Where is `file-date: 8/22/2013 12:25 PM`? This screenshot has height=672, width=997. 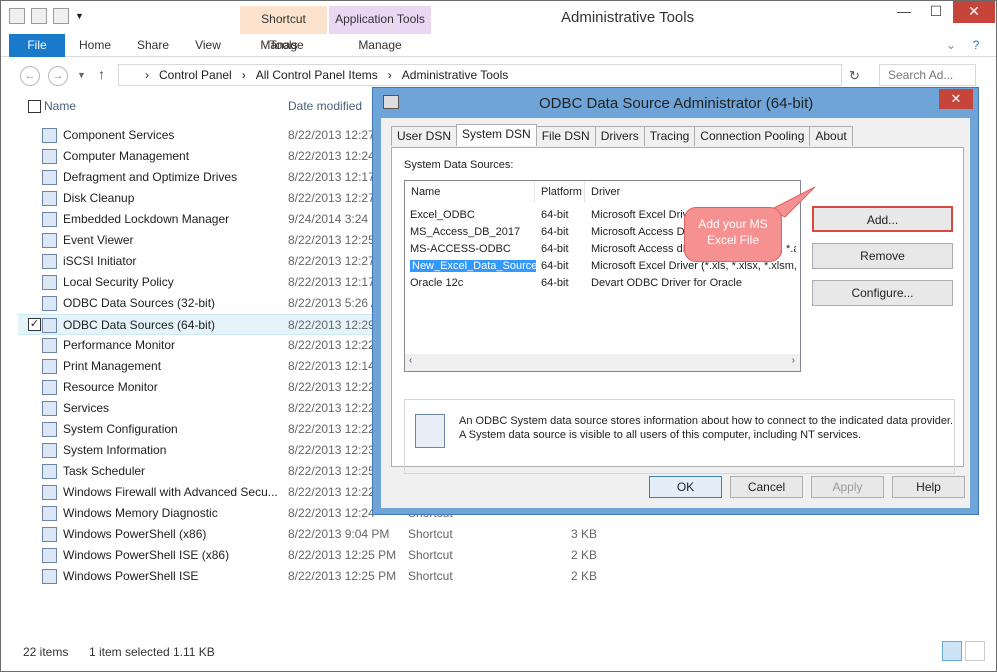 file-date: 8/22/2013 12:25 PM is located at coordinates (342, 576).